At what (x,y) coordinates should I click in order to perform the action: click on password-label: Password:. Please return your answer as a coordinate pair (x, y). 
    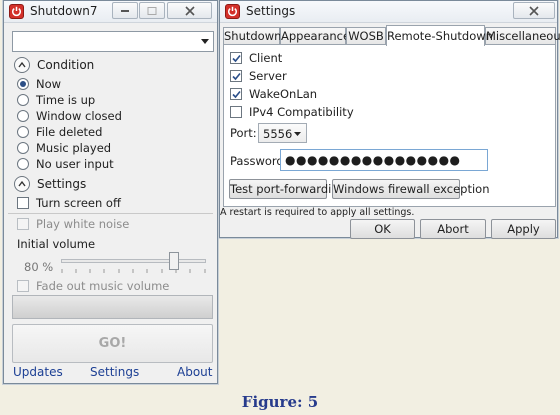
    Looking at the image, I should click on (259, 161).